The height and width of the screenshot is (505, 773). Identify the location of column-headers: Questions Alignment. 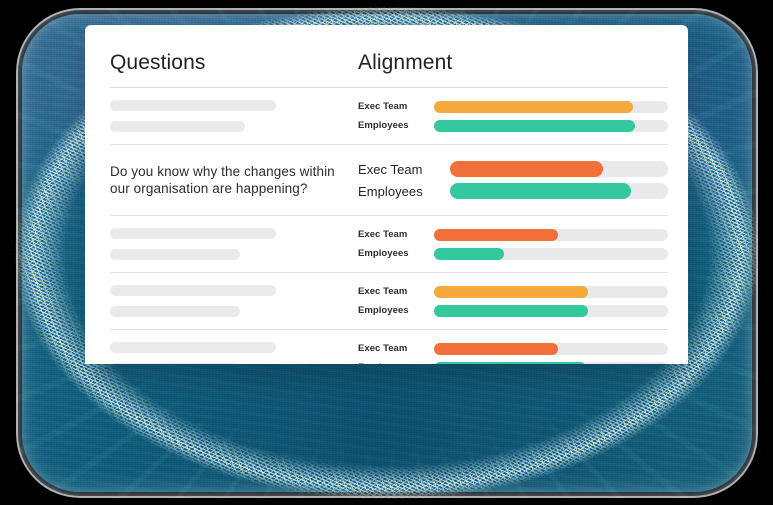
(386, 56).